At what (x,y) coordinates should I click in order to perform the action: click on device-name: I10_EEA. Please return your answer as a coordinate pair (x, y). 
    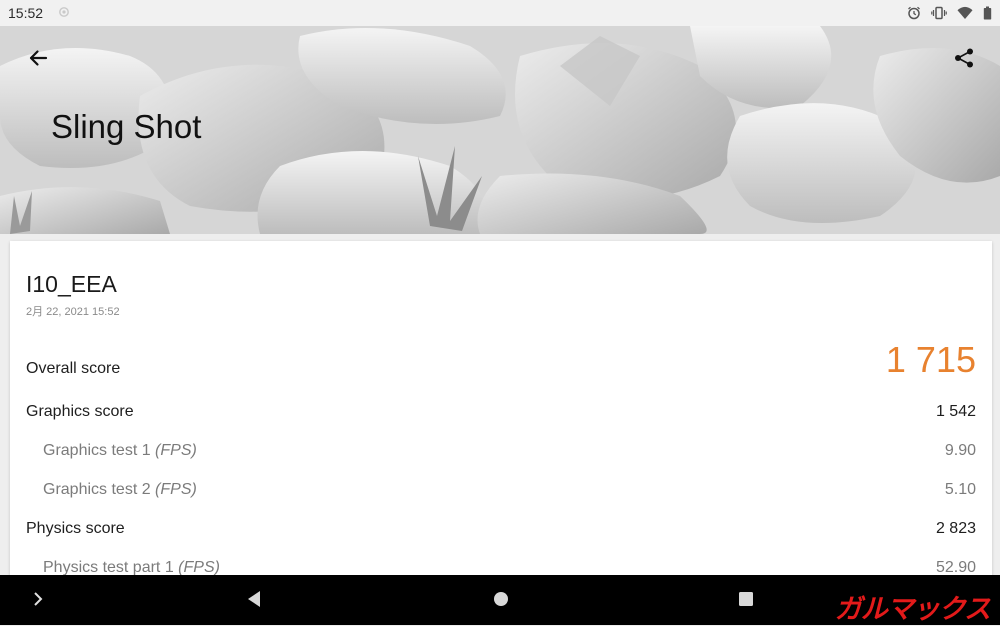
    Looking at the image, I should click on (71, 284).